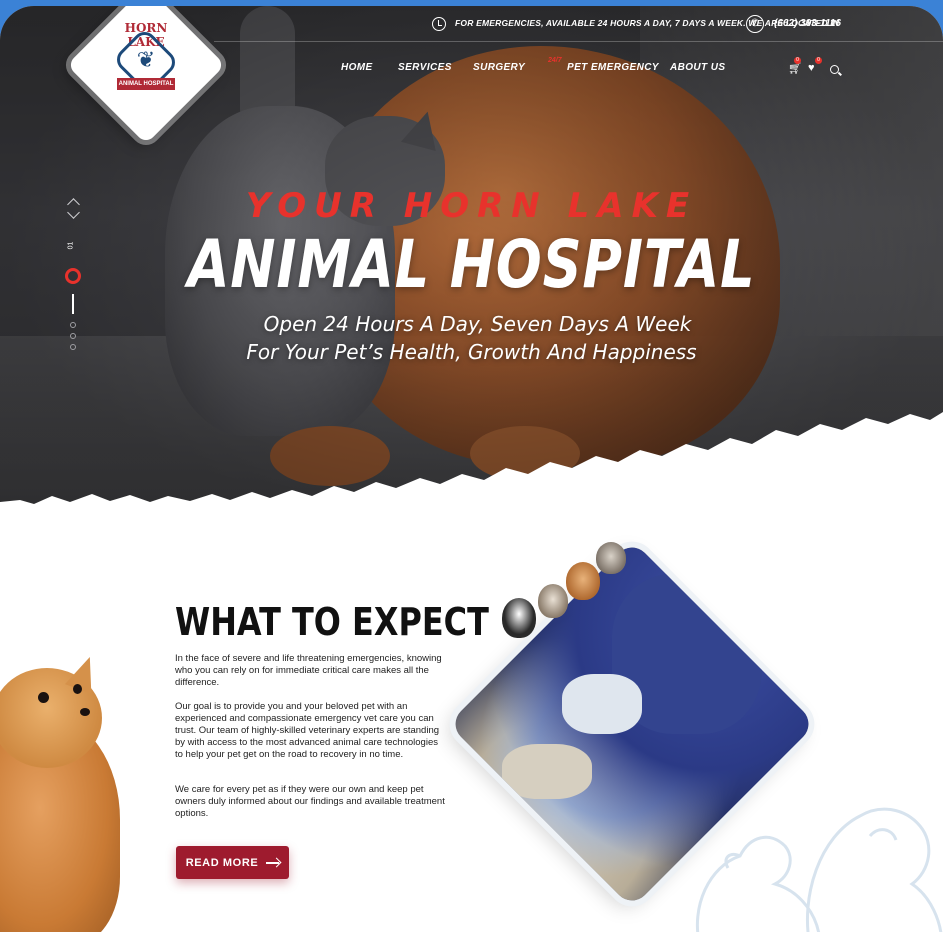  I want to click on dog-outline-watermark, so click(819, 869).